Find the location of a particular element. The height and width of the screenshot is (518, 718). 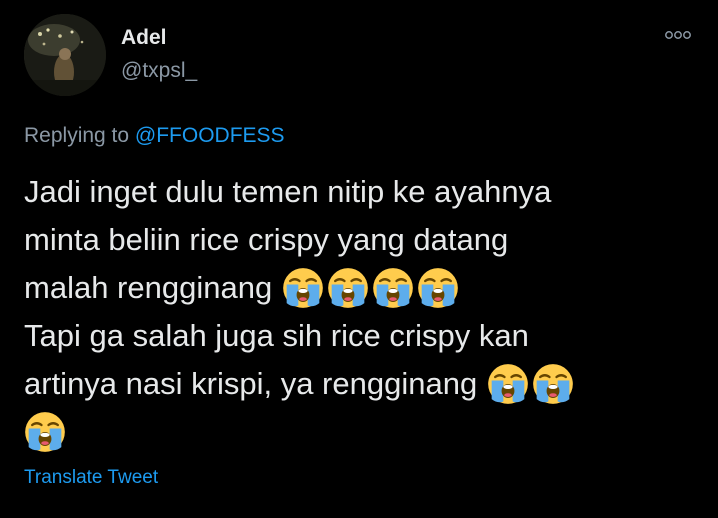

tweet-line: artinya nasi krispi, ya rengginang is located at coordinates (364, 384).